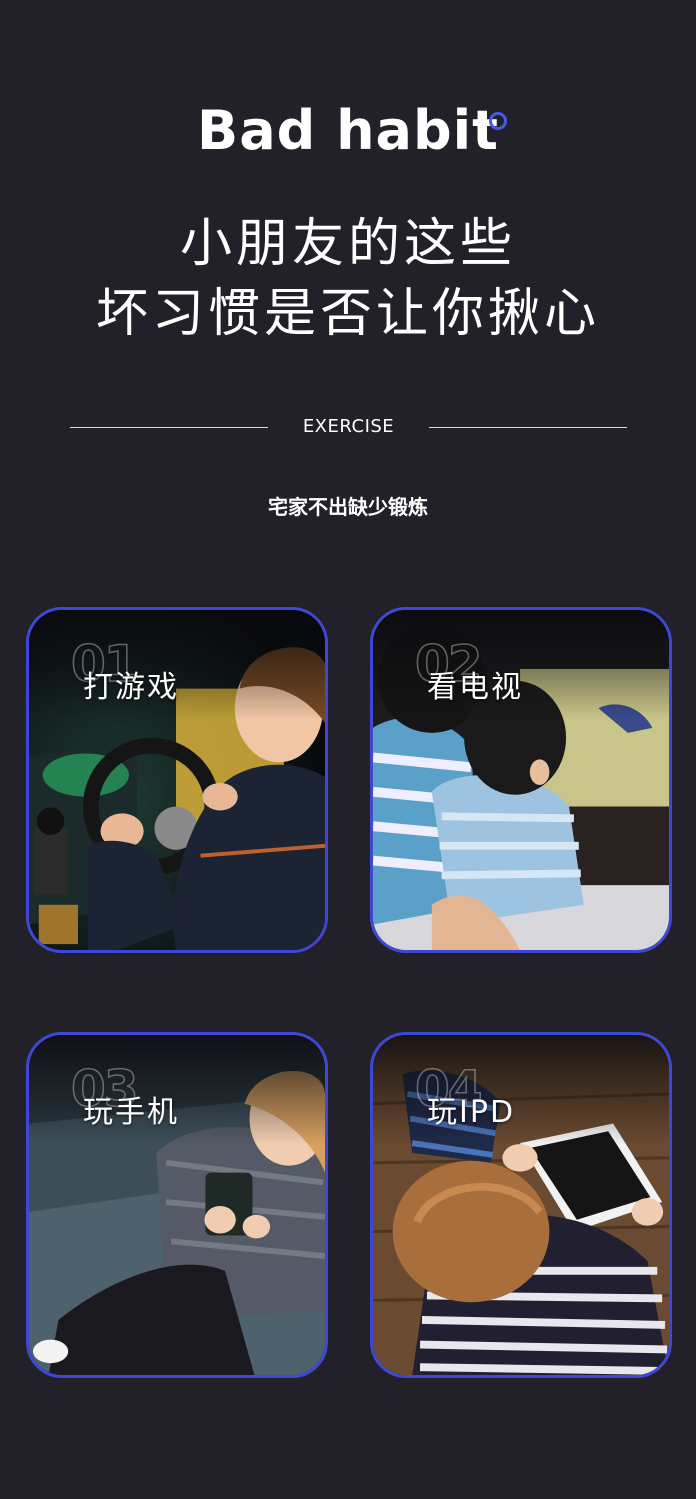 The width and height of the screenshot is (696, 1499). What do you see at coordinates (498, 121) in the screenshot?
I see `title-dot-icon` at bounding box center [498, 121].